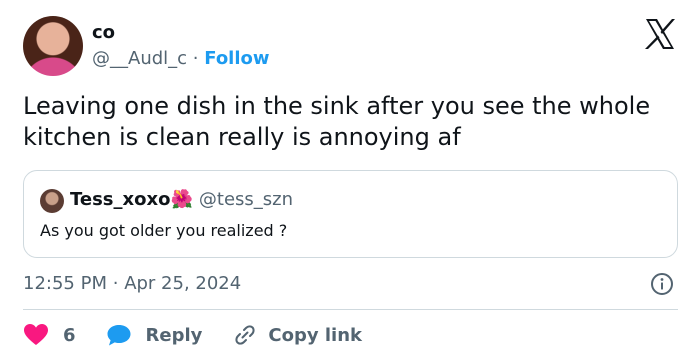  What do you see at coordinates (246, 199) in the screenshot?
I see `quoted-handle: @tess_szn` at bounding box center [246, 199].